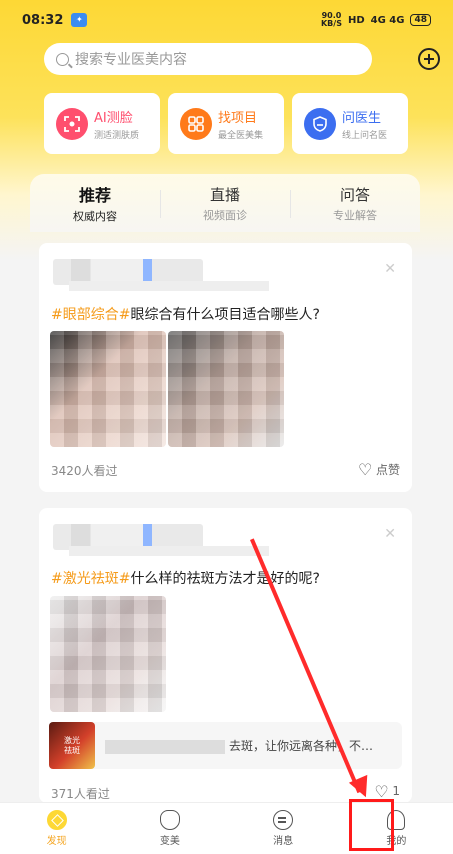  I want to click on nav-discover: 发现, so click(56, 828).